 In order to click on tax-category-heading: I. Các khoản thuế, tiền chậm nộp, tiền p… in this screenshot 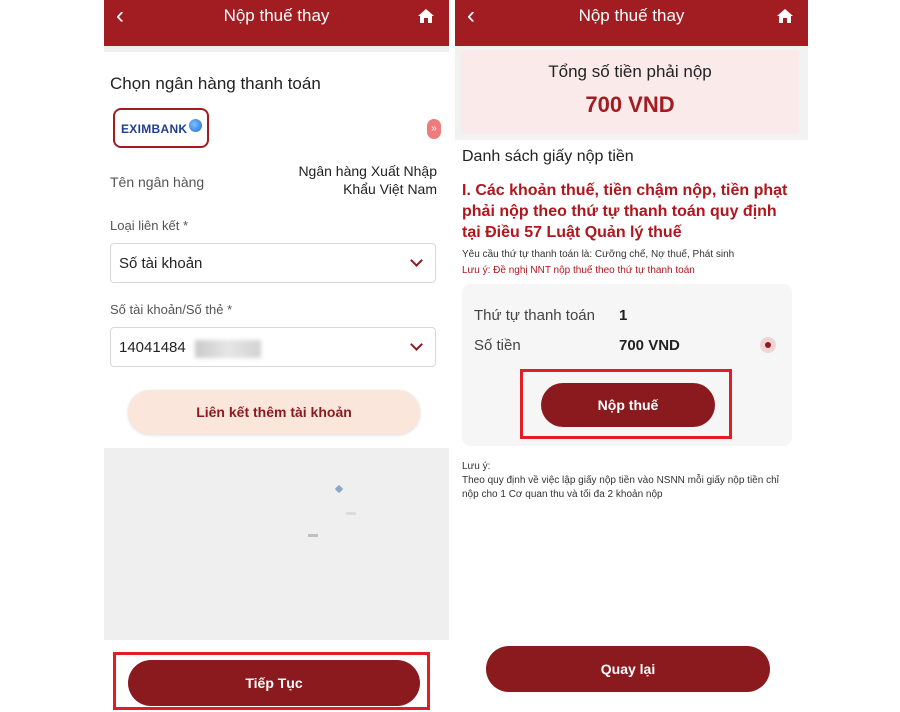, I will do `click(625, 211)`.